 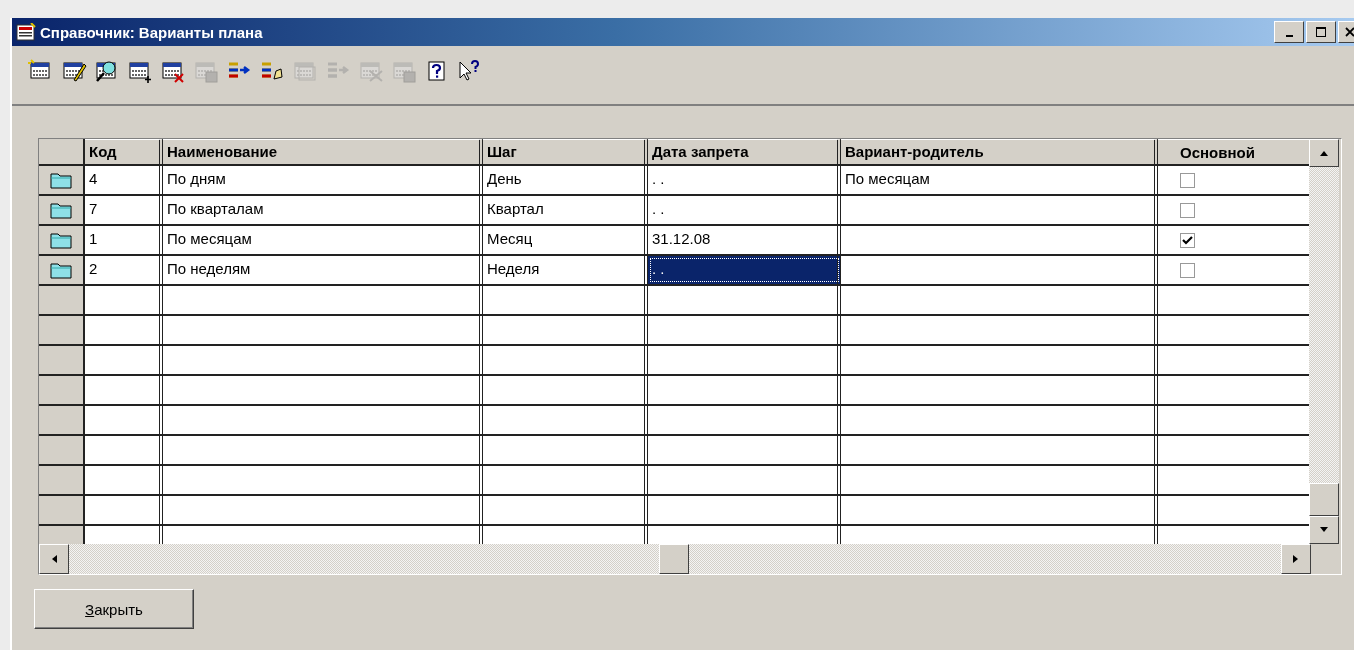 I want to click on scroll-down-button, so click(x=1324, y=530).